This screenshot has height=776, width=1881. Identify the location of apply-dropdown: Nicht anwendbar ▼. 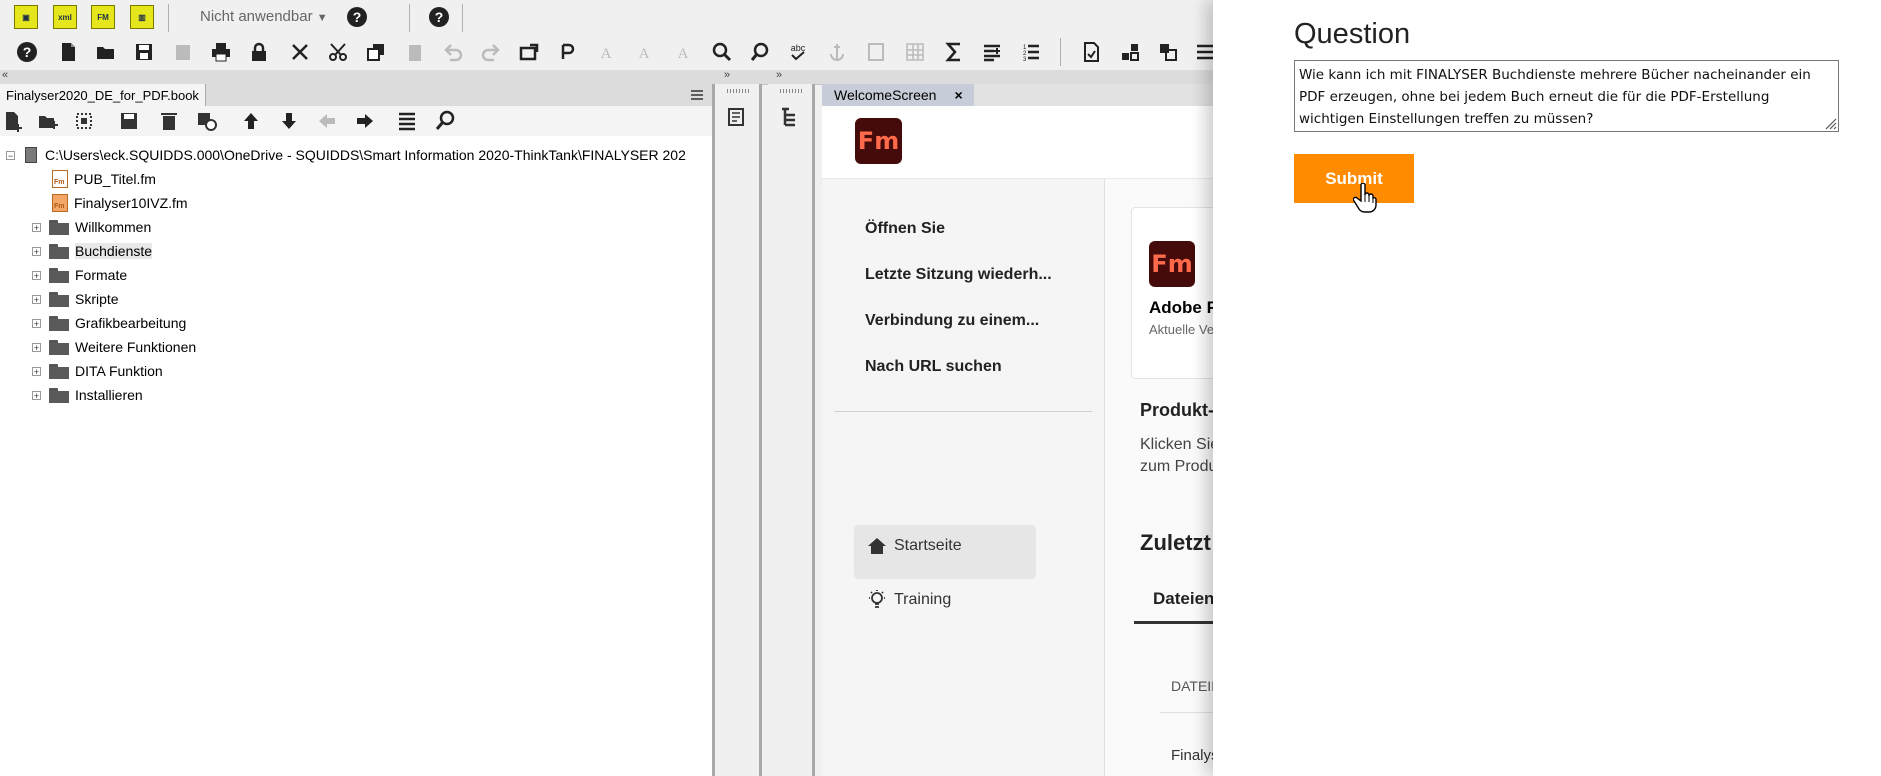
(264, 16).